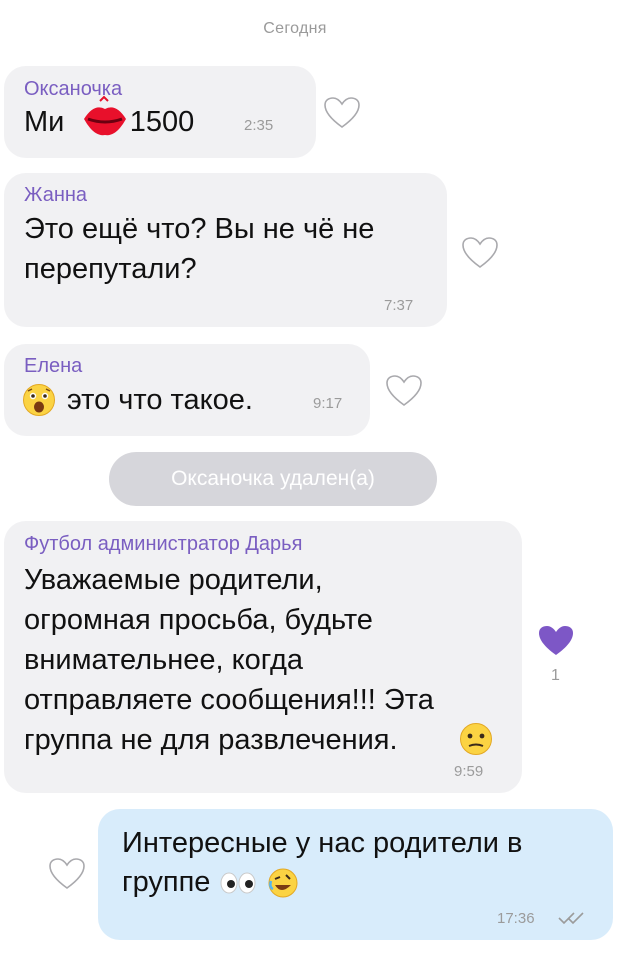 The width and height of the screenshot is (633, 960). Describe the element at coordinates (53, 366) in the screenshot. I see `sender-name: Елена` at that location.